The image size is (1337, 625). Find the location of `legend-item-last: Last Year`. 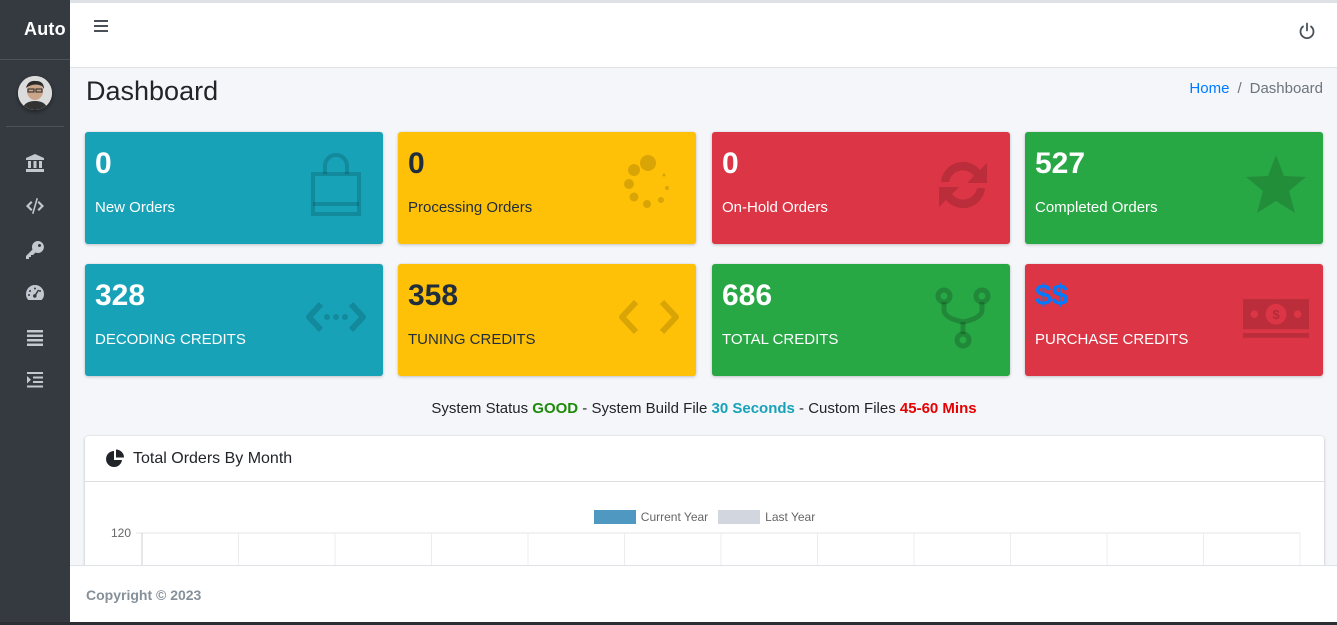

legend-item-last: Last Year is located at coordinates (766, 517).